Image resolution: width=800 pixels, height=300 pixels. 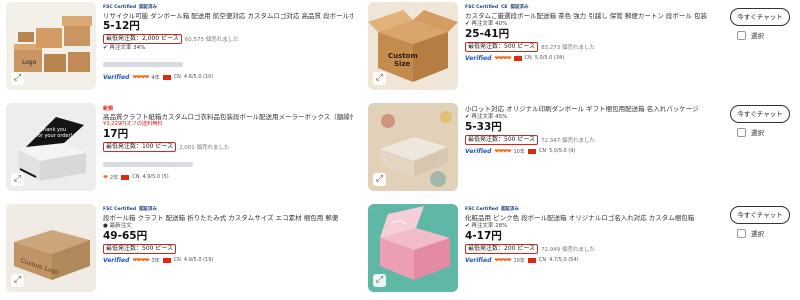 What do you see at coordinates (590, 58) in the screenshot?
I see `supplier-row: Verified ❤❤❤❤ CN 5.0/5.0 (34)` at bounding box center [590, 58].